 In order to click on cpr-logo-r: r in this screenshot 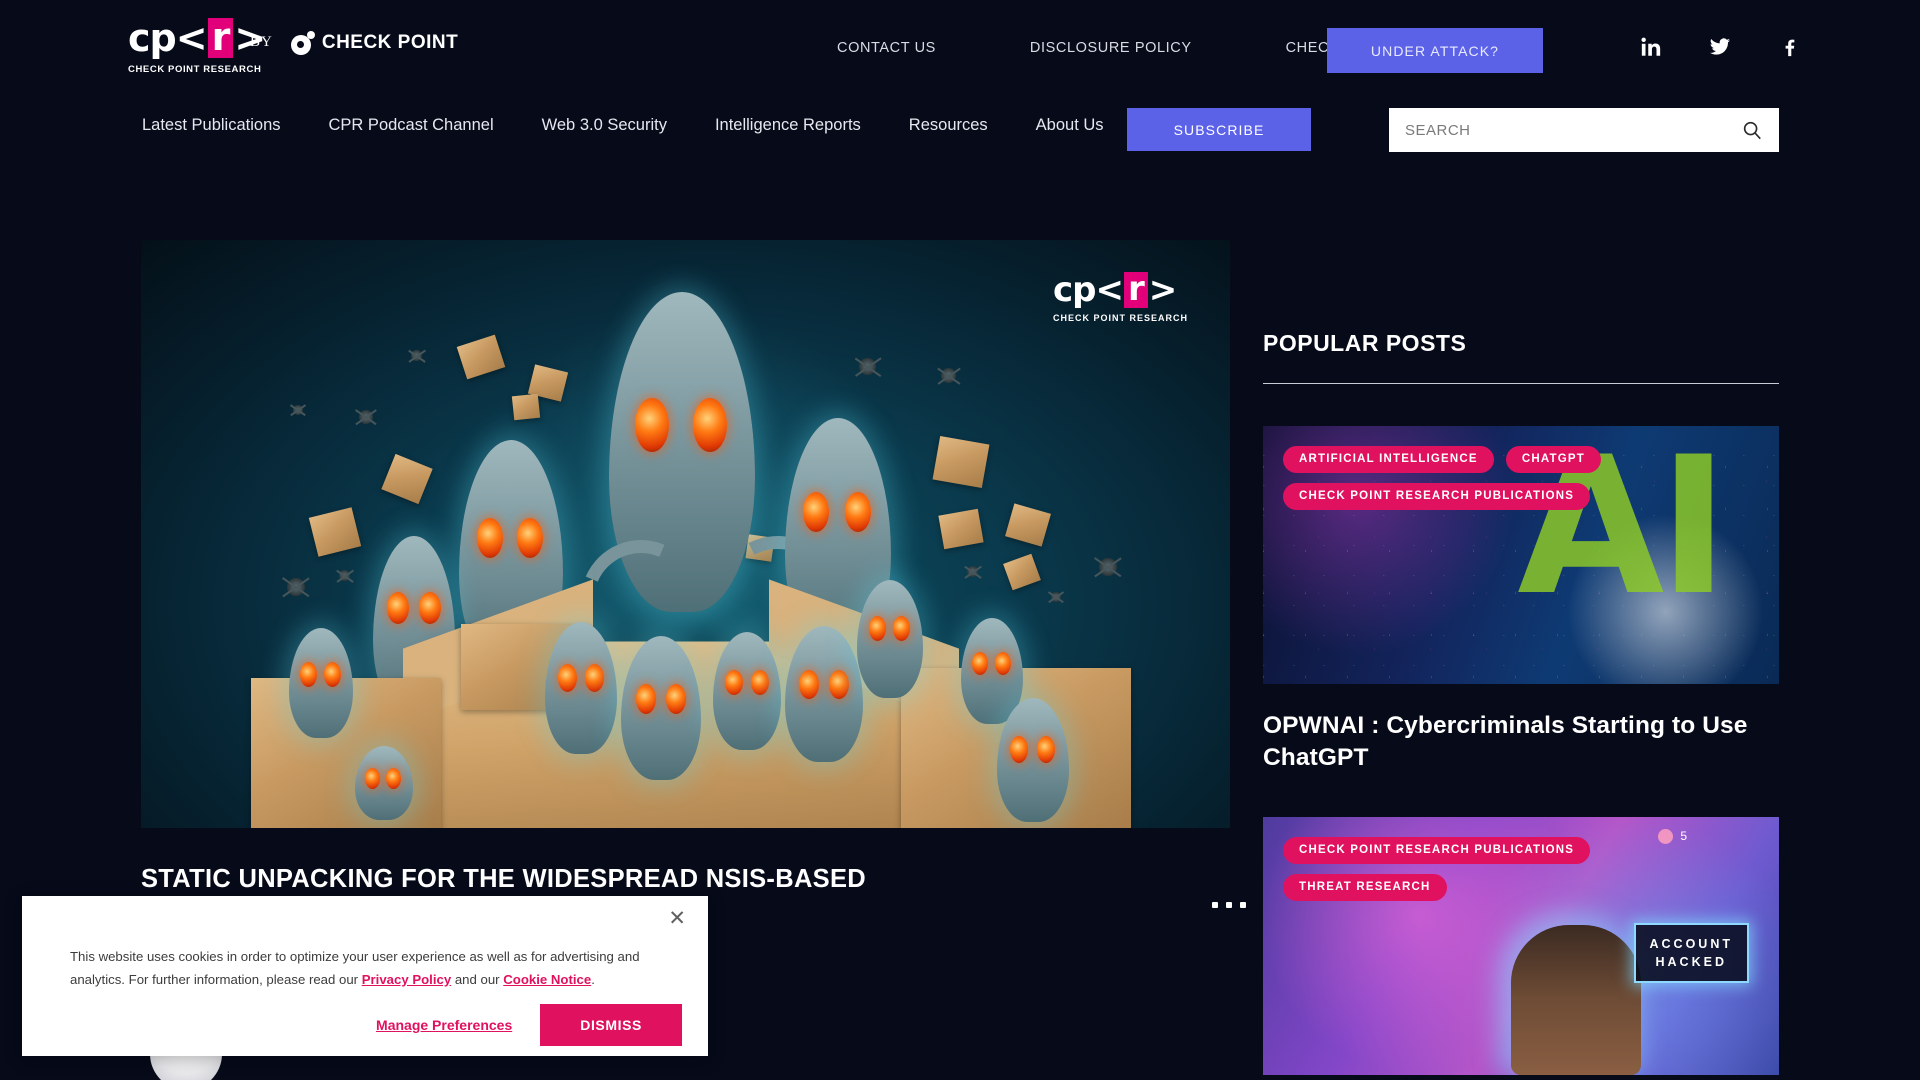, I will do `click(220, 38)`.